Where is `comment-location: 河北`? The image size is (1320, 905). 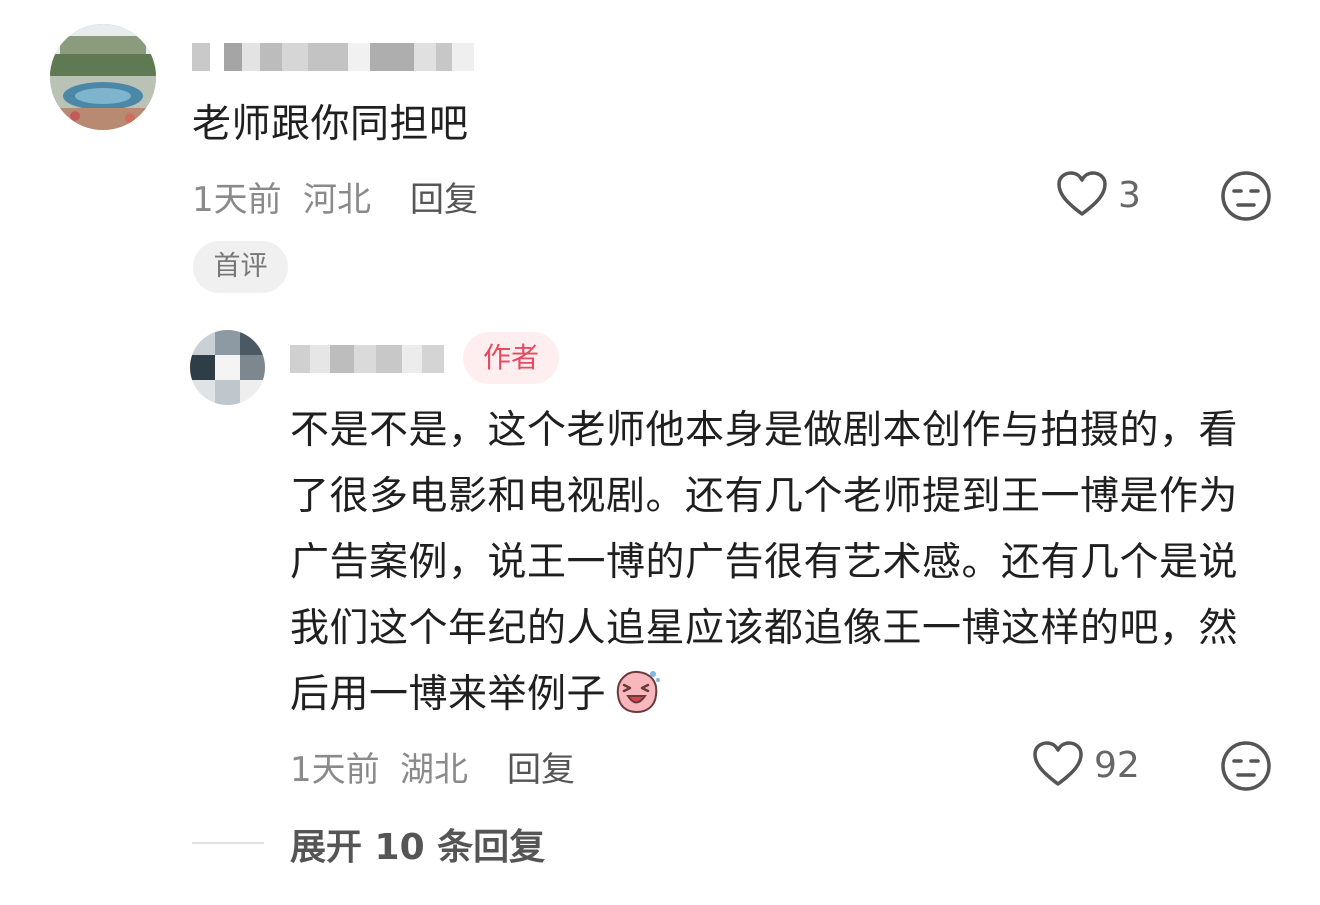
comment-location: 河北 is located at coordinates (337, 200).